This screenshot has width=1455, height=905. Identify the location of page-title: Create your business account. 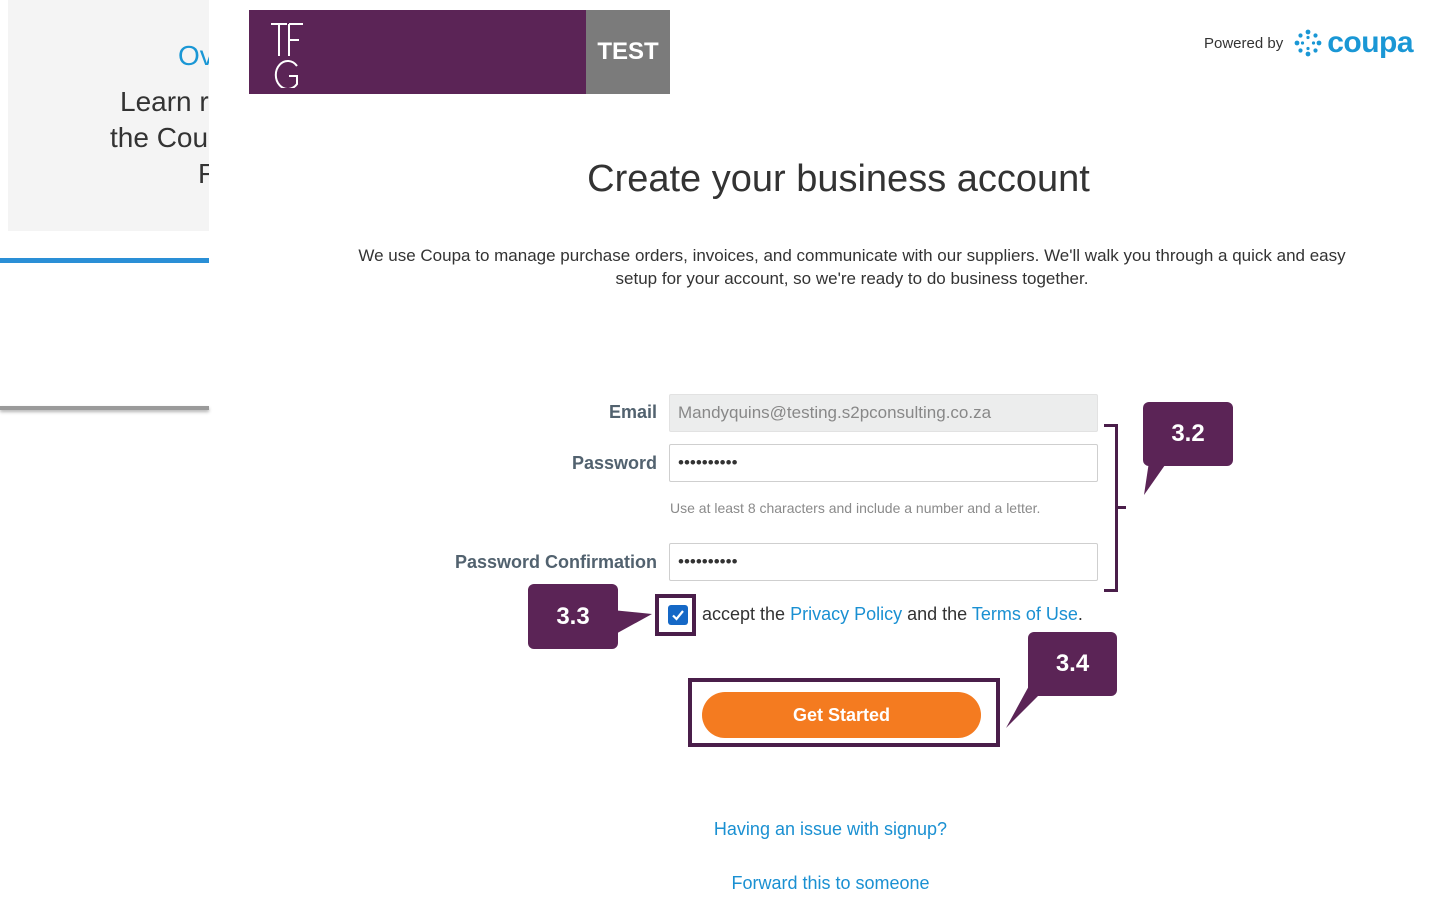
(838, 179).